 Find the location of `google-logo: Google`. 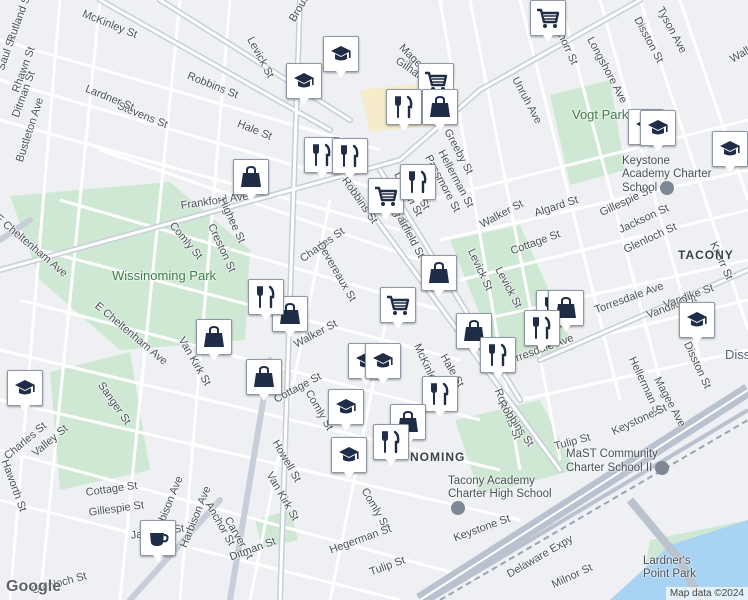

google-logo: Google is located at coordinates (33, 587).